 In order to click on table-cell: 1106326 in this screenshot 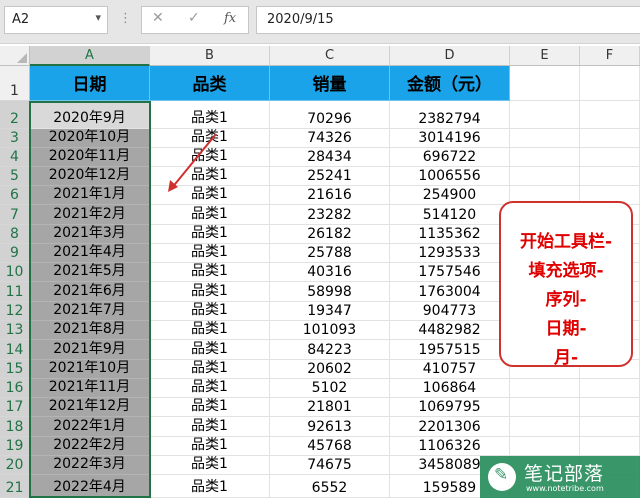, I will do `click(450, 446)`.